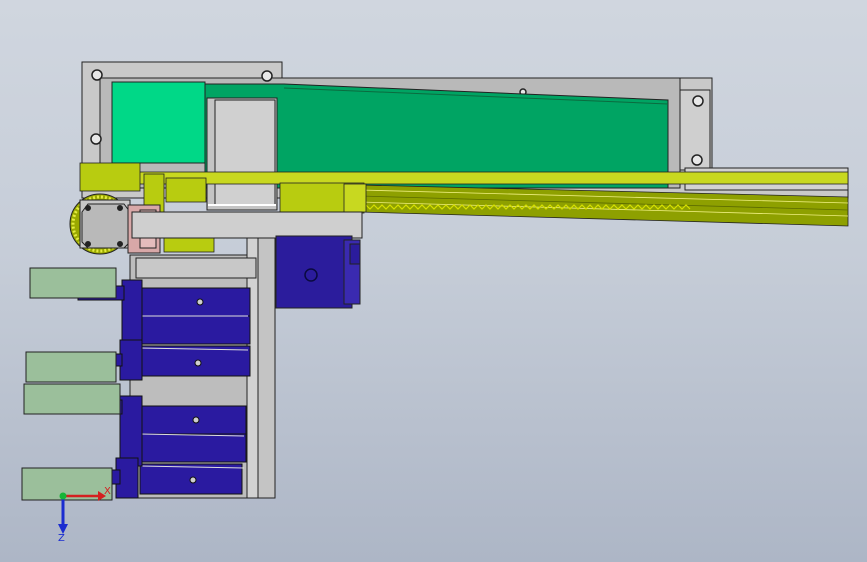 Image resolution: width=867 pixels, height=562 pixels. I want to click on x-axis-label: X, so click(107, 491).